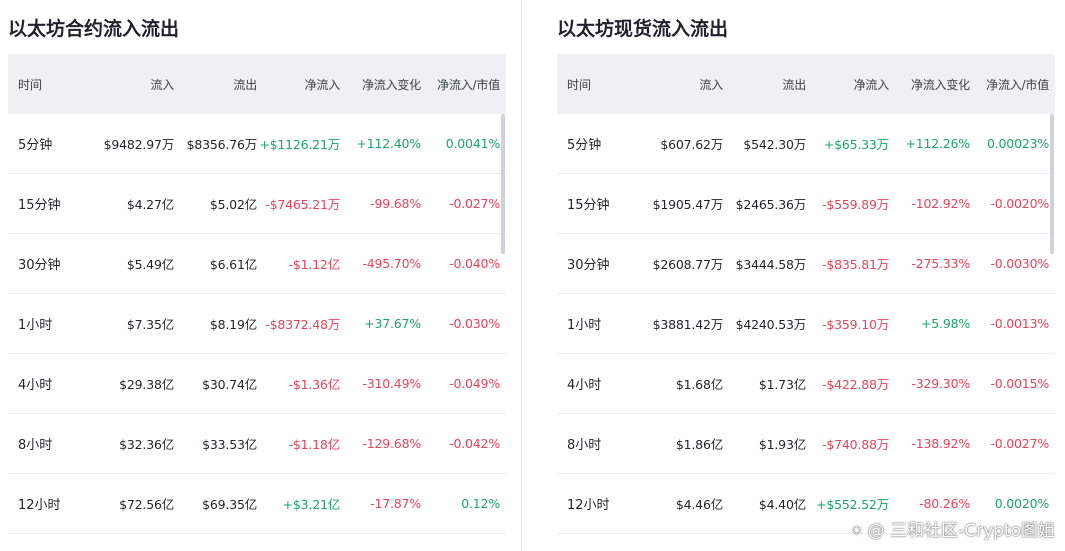  Describe the element at coordinates (855, 444) in the screenshot. I see `row-net-inflow: -$740.88万` at that location.